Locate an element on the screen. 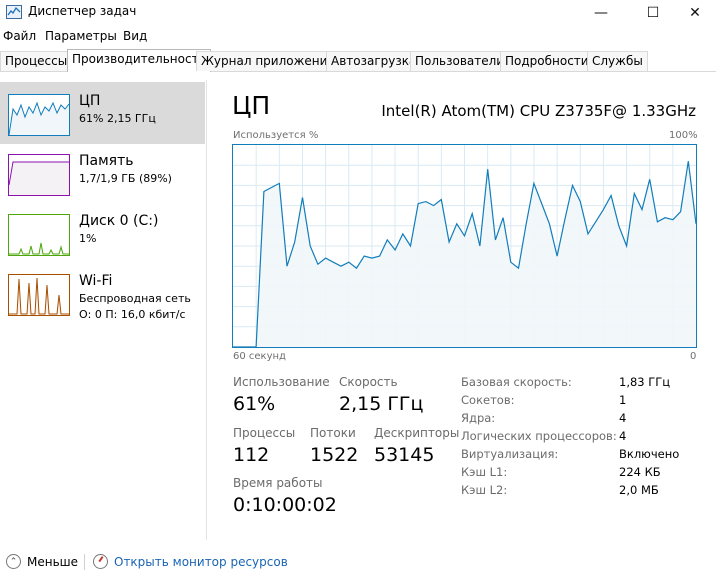 The height and width of the screenshot is (581, 716). uptime-value: 0:10:00:02 is located at coordinates (285, 505).